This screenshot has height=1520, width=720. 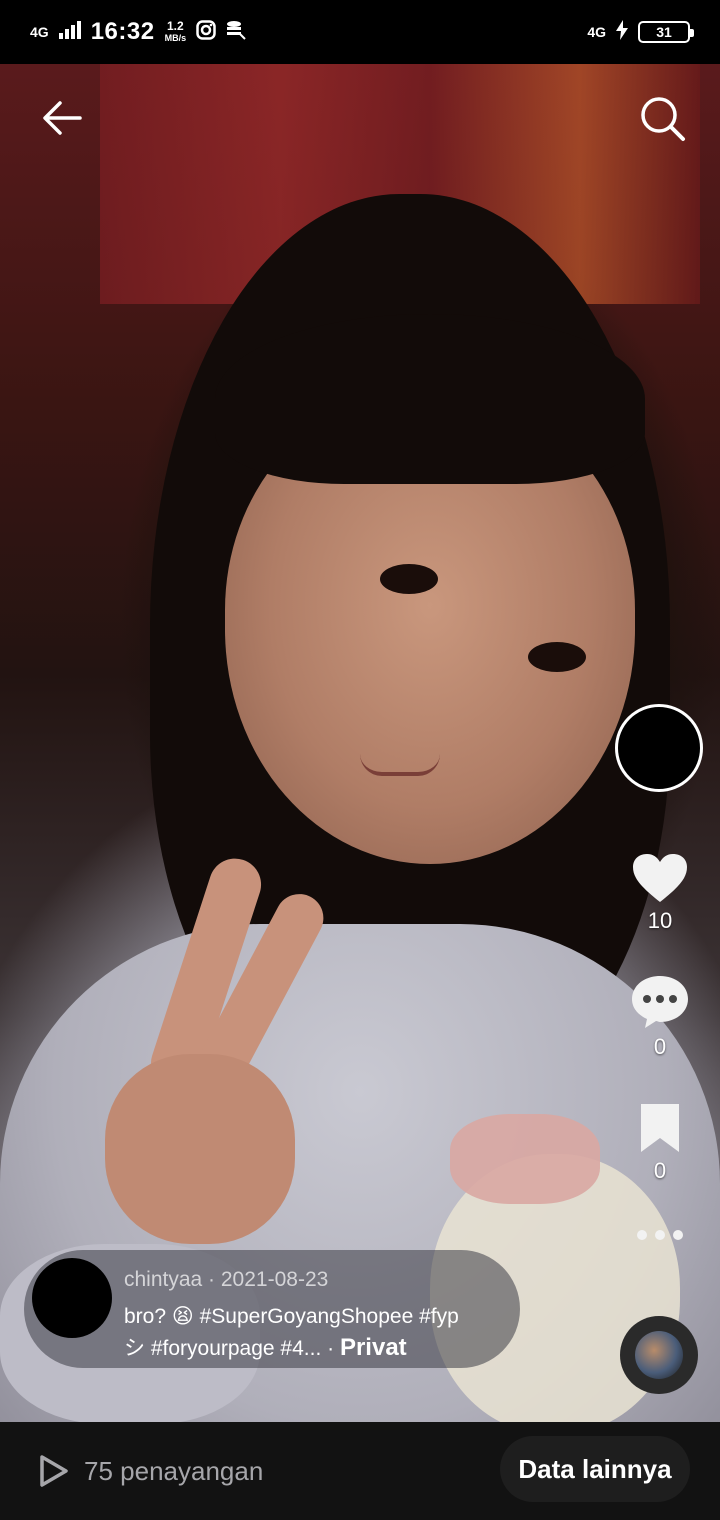 I want to click on bottom-bar: 75 penayangan Data lainnya, so click(x=360, y=1471).